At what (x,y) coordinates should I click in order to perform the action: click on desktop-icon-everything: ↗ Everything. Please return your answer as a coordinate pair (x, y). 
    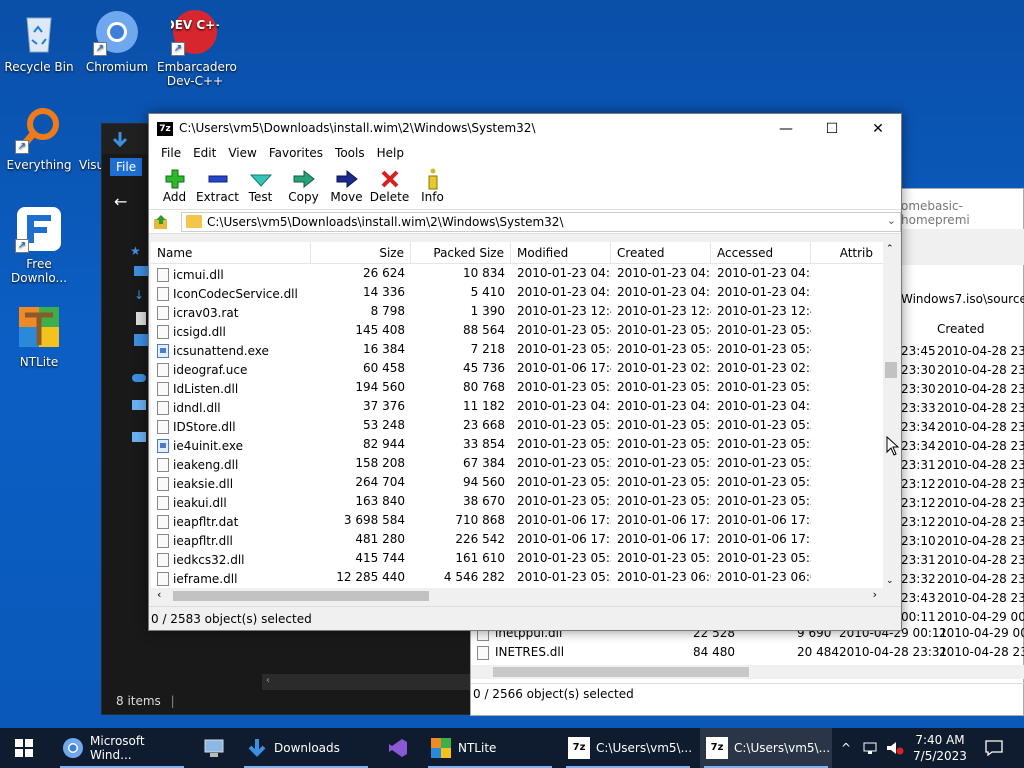
    Looking at the image, I should click on (39, 139).